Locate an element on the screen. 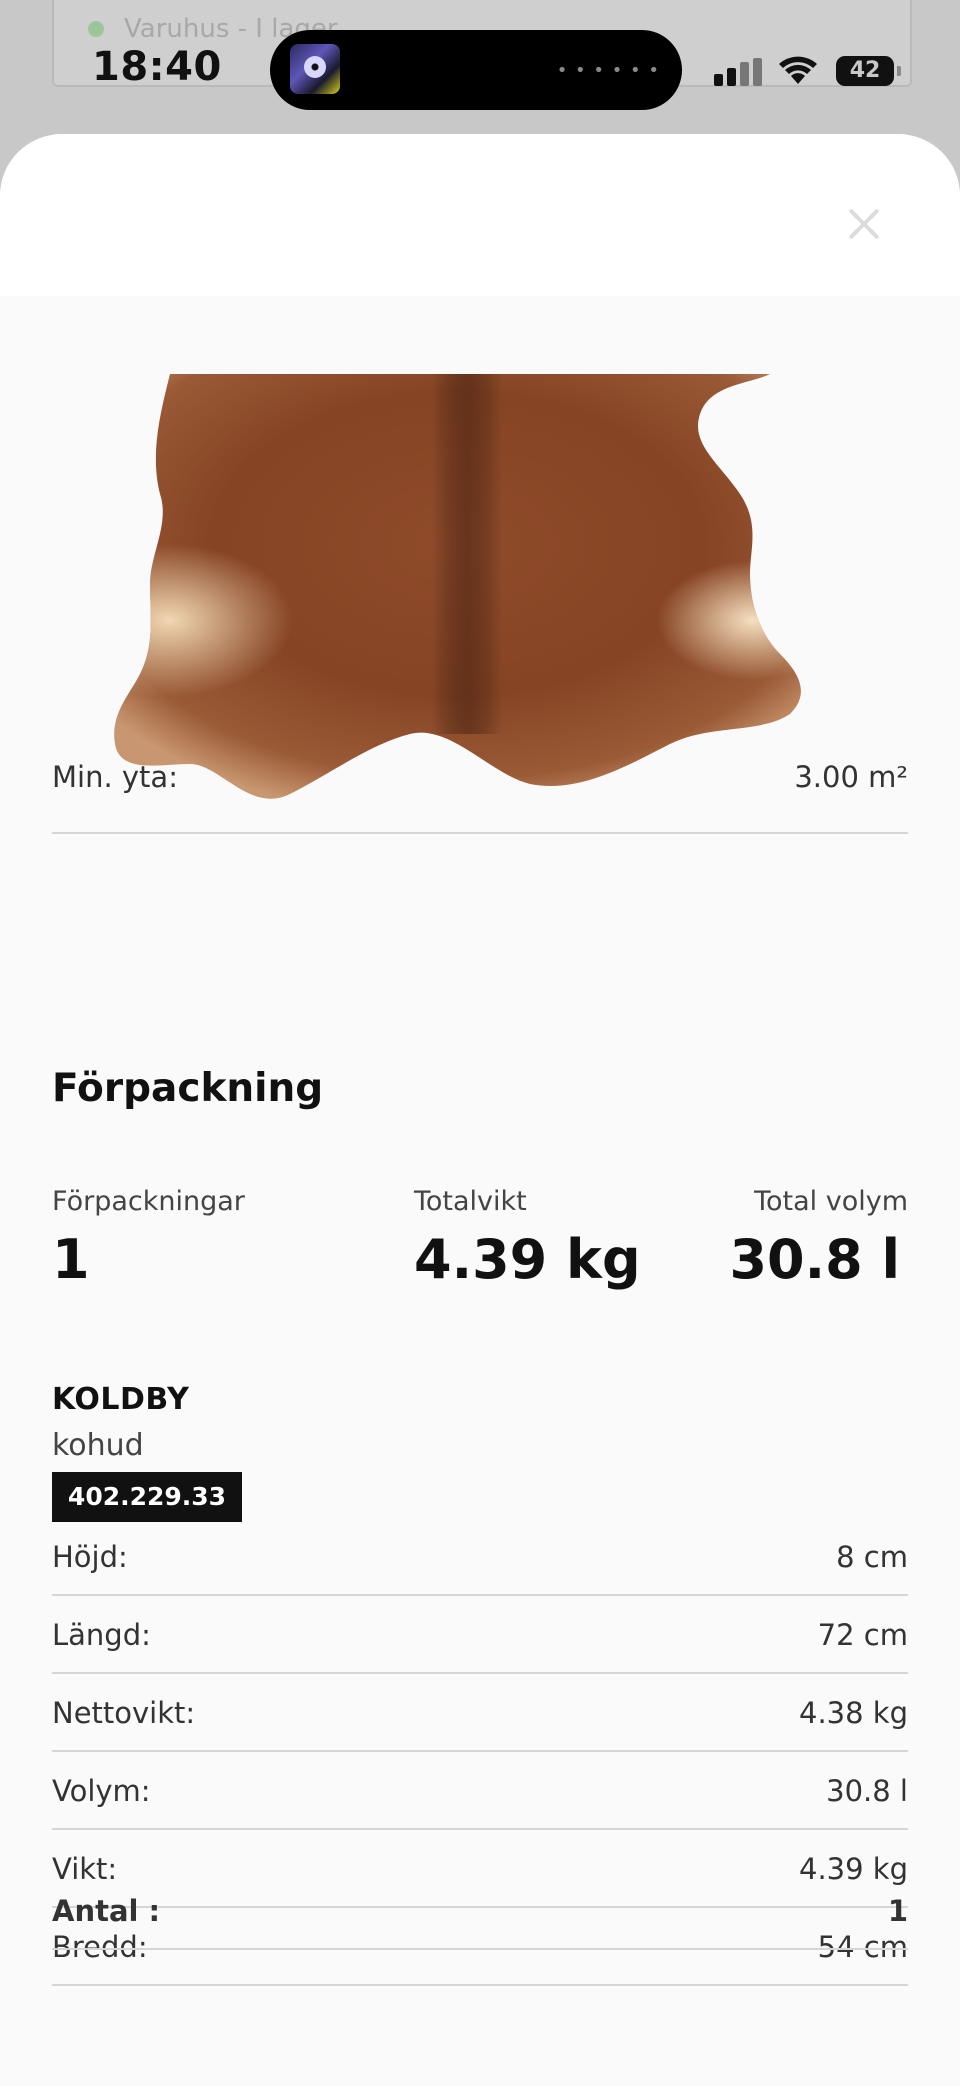  now-playing-artwork is located at coordinates (315, 69).